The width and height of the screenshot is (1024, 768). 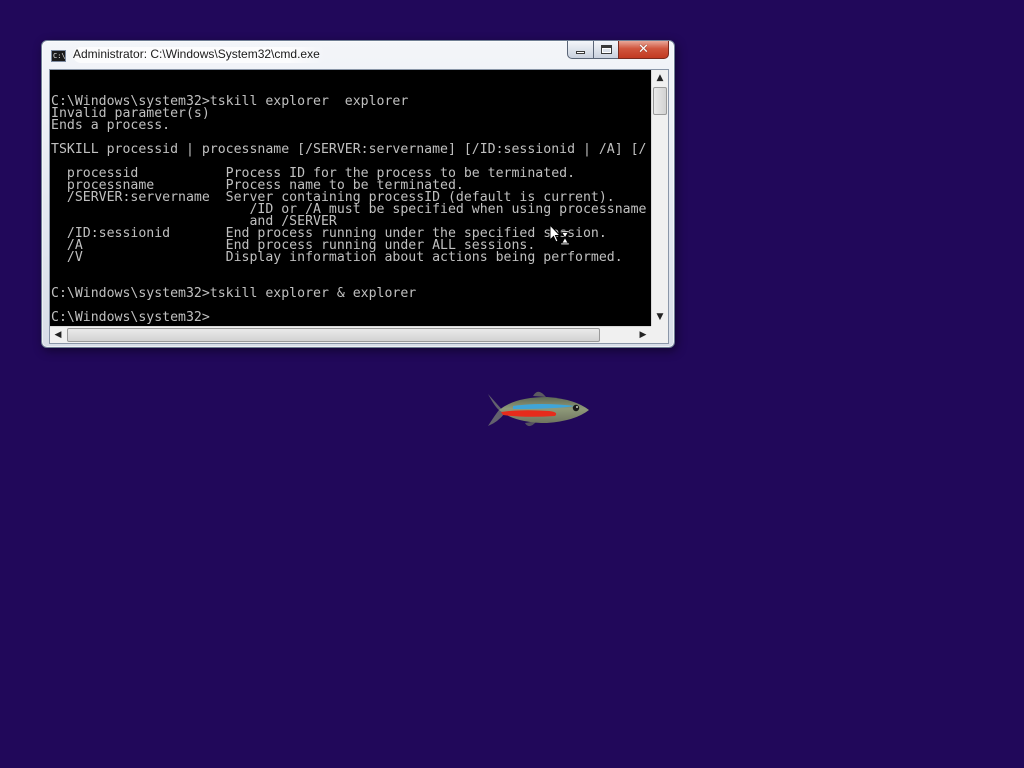 I want to click on console-line: Ends a process., so click(x=111, y=125).